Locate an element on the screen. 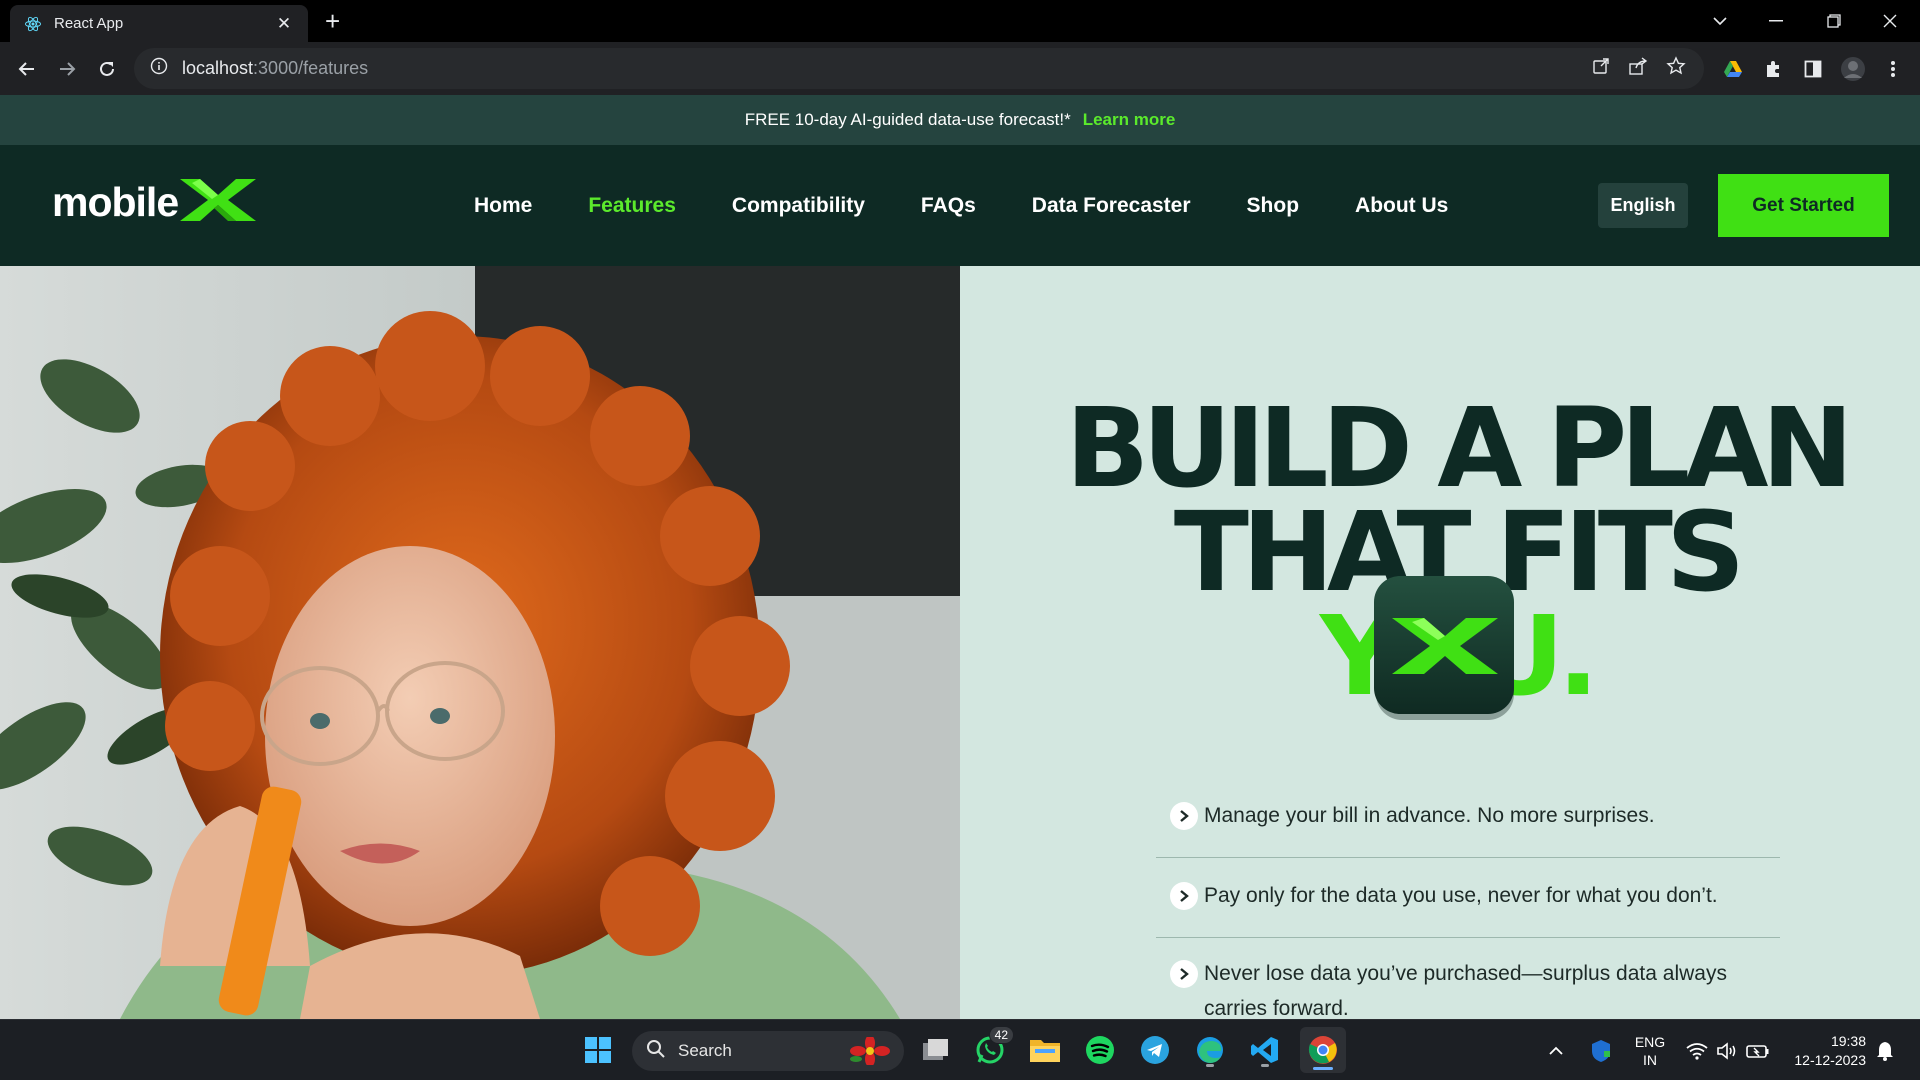  clock: 19:38 12-12-2023 is located at coordinates (1826, 1050).